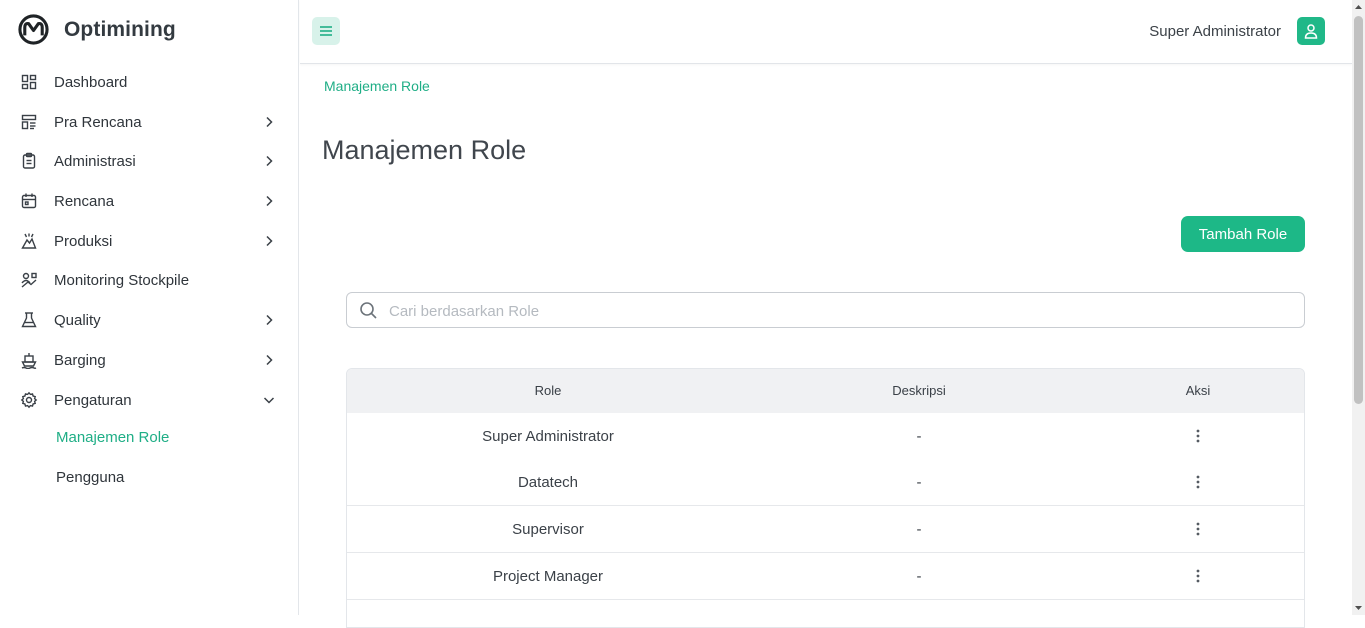 The width and height of the screenshot is (1365, 628). Describe the element at coordinates (825, 613) in the screenshot. I see `table-row` at that location.